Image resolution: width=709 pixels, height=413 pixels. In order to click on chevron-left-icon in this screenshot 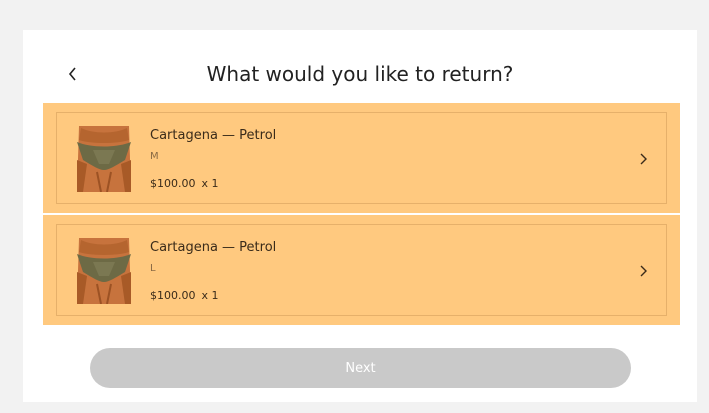, I will do `click(72, 74)`.